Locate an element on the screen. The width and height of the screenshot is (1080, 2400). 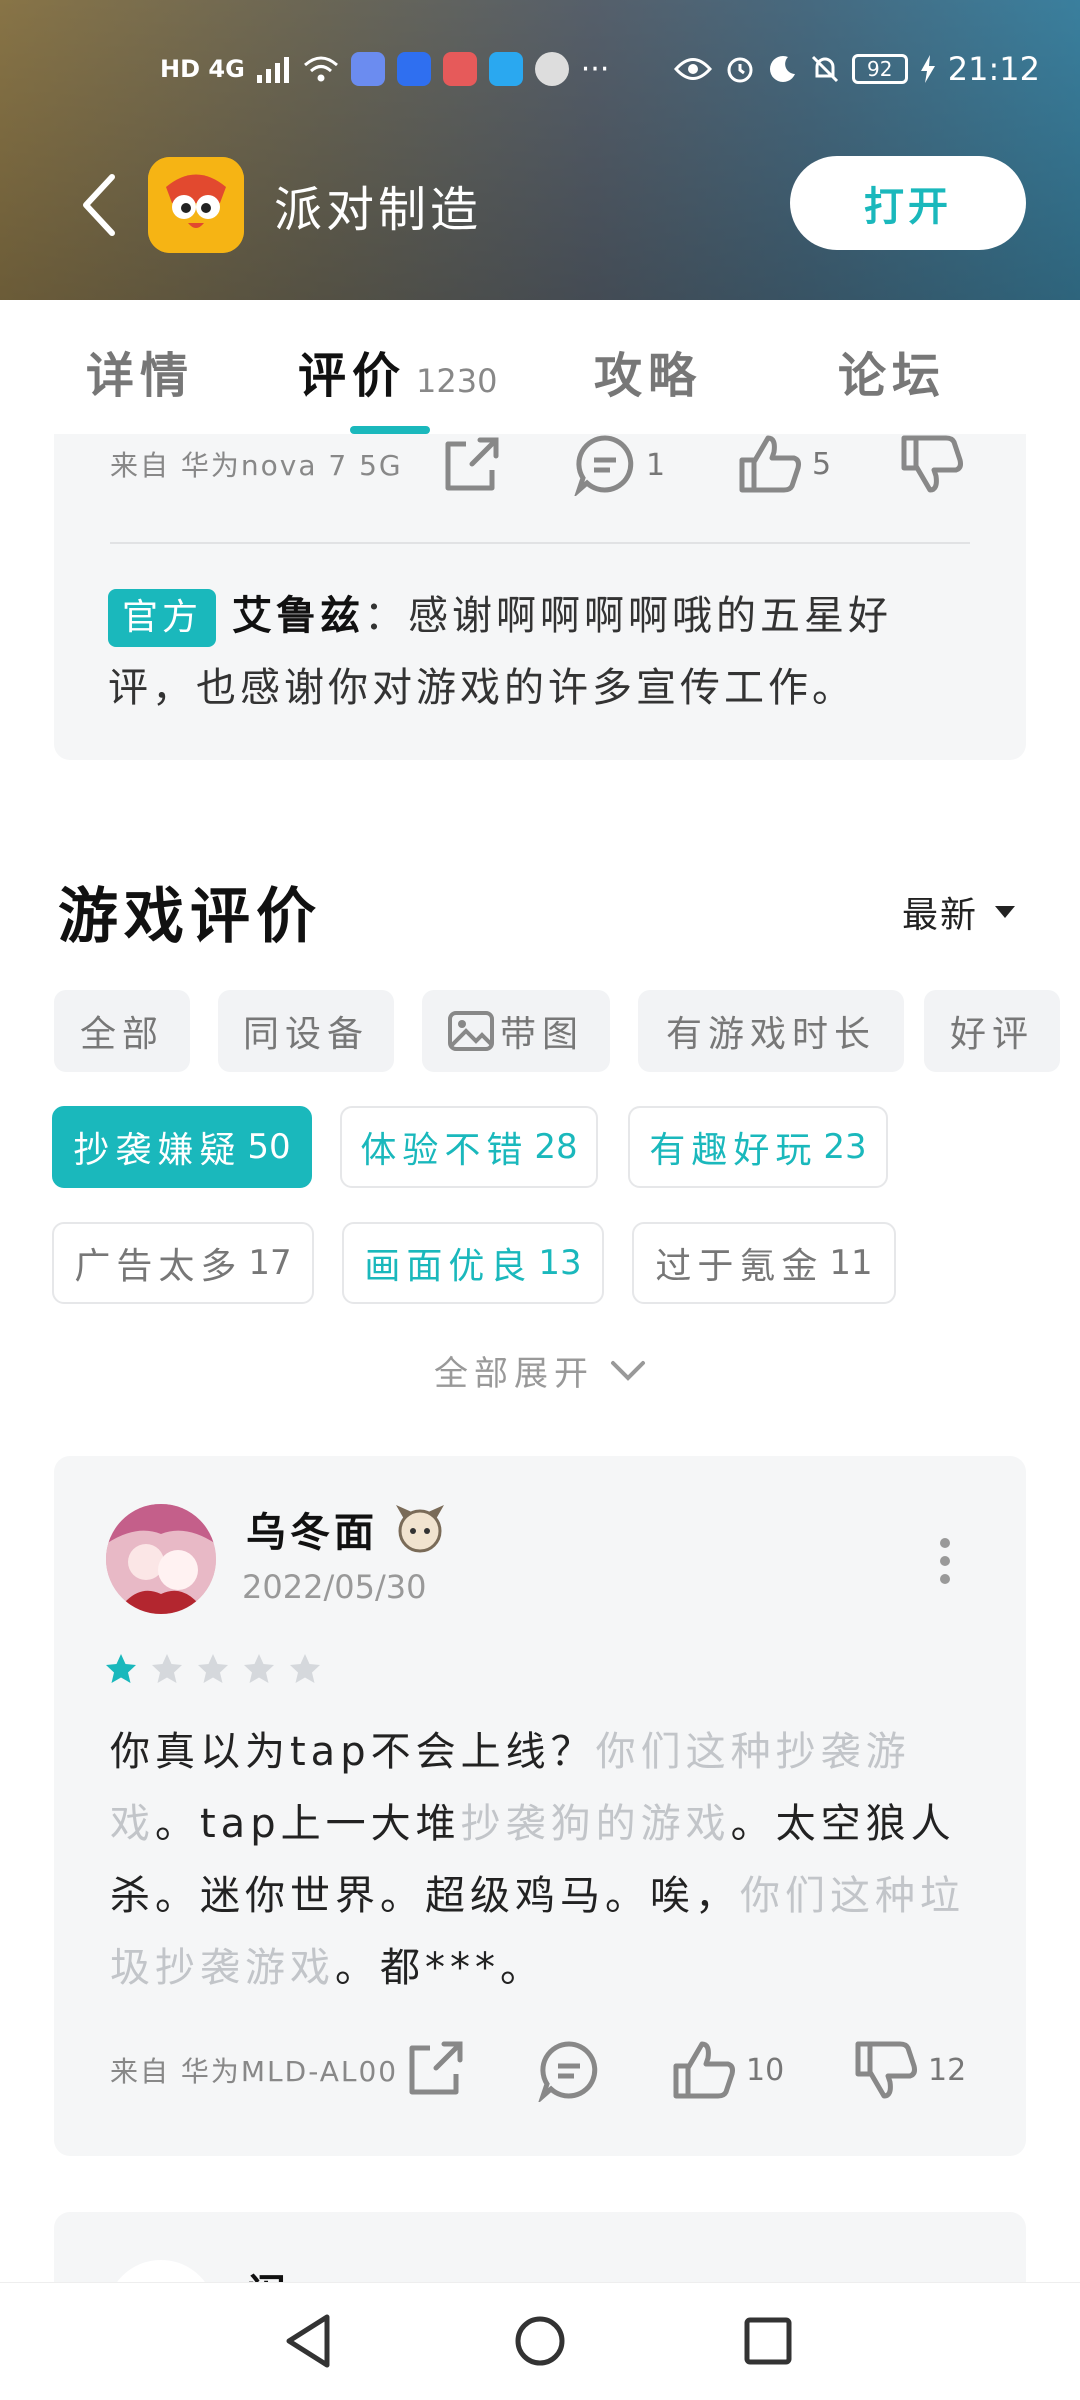
tab-details: 详情 is located at coordinates (140, 371).